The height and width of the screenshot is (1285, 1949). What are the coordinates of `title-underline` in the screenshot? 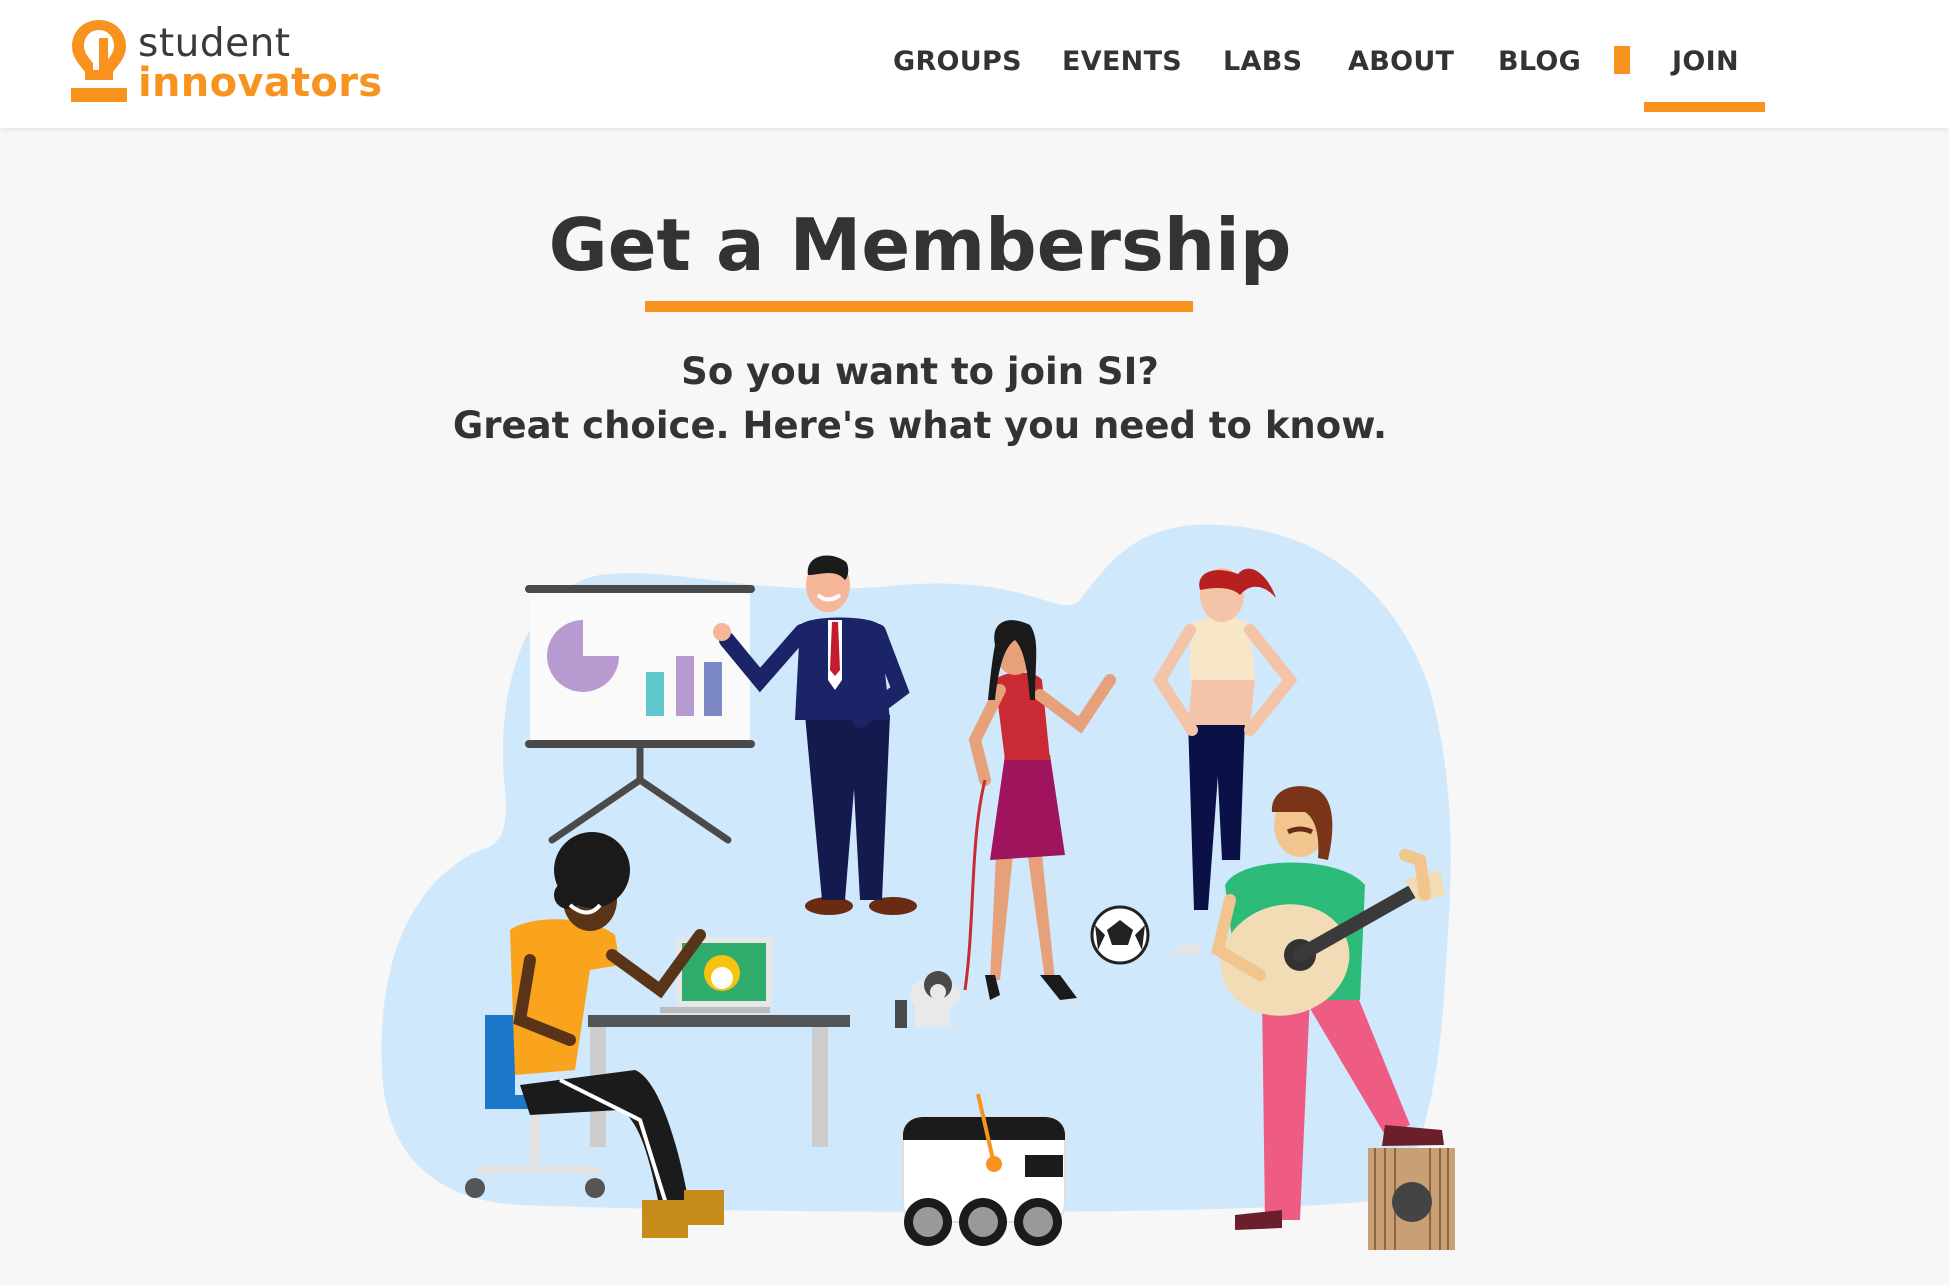 It's located at (919, 306).